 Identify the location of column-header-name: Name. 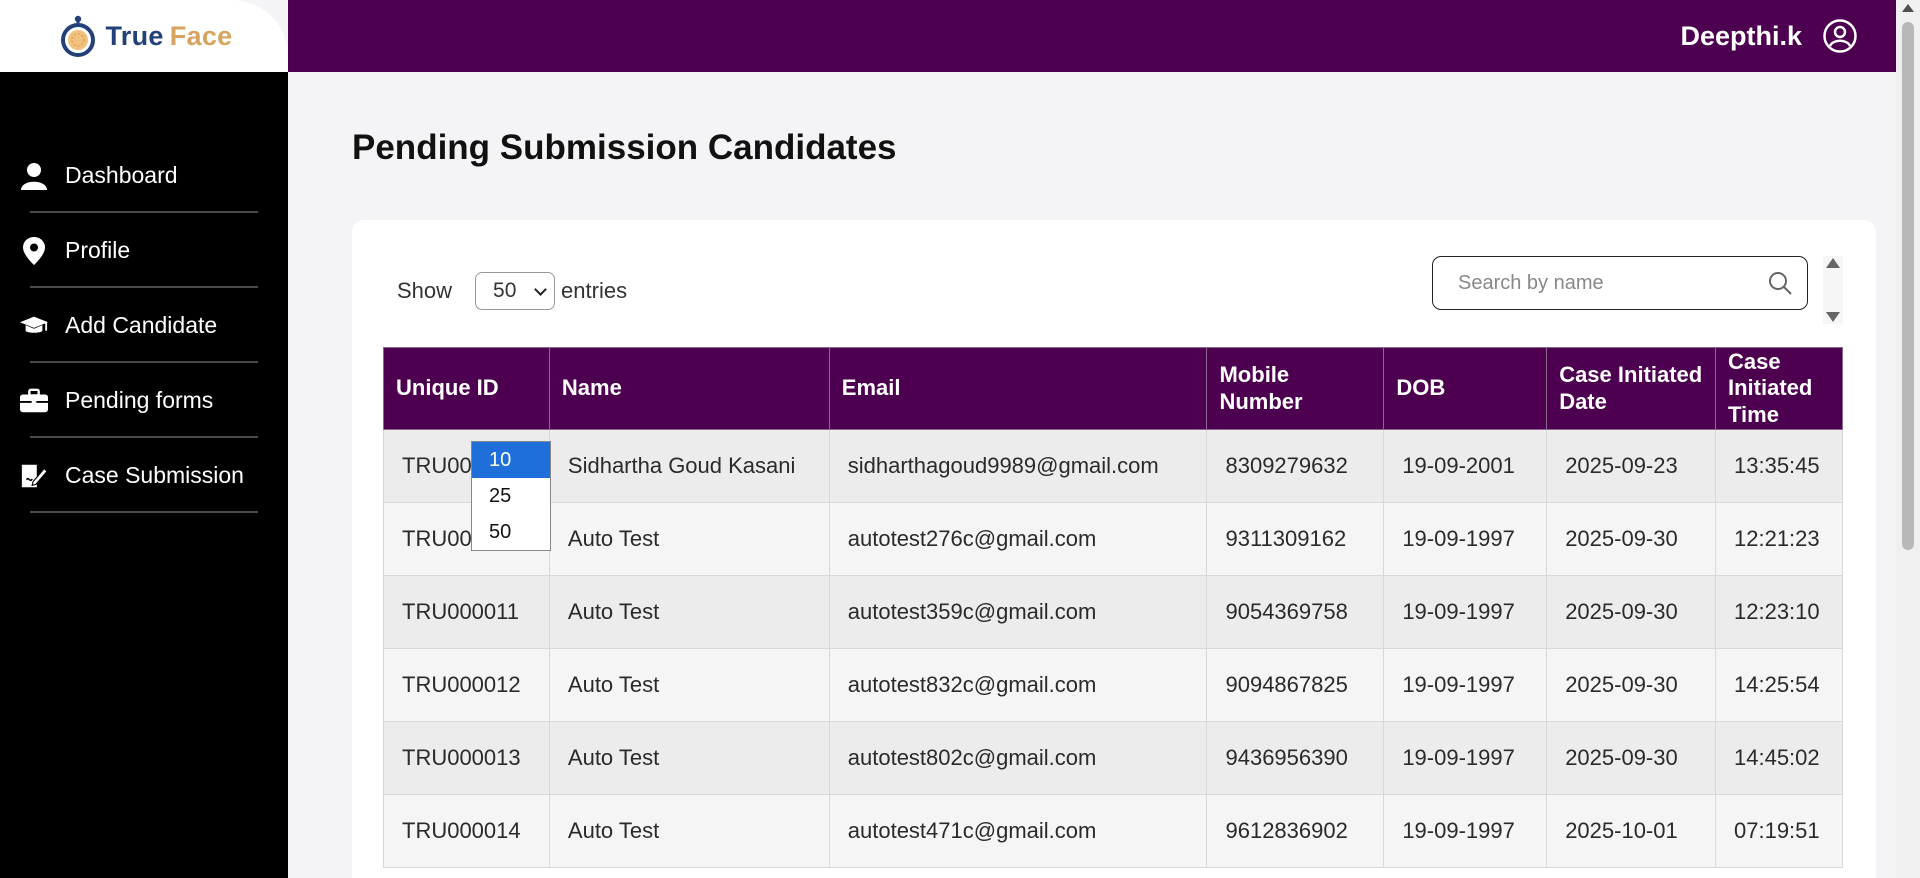
(689, 388).